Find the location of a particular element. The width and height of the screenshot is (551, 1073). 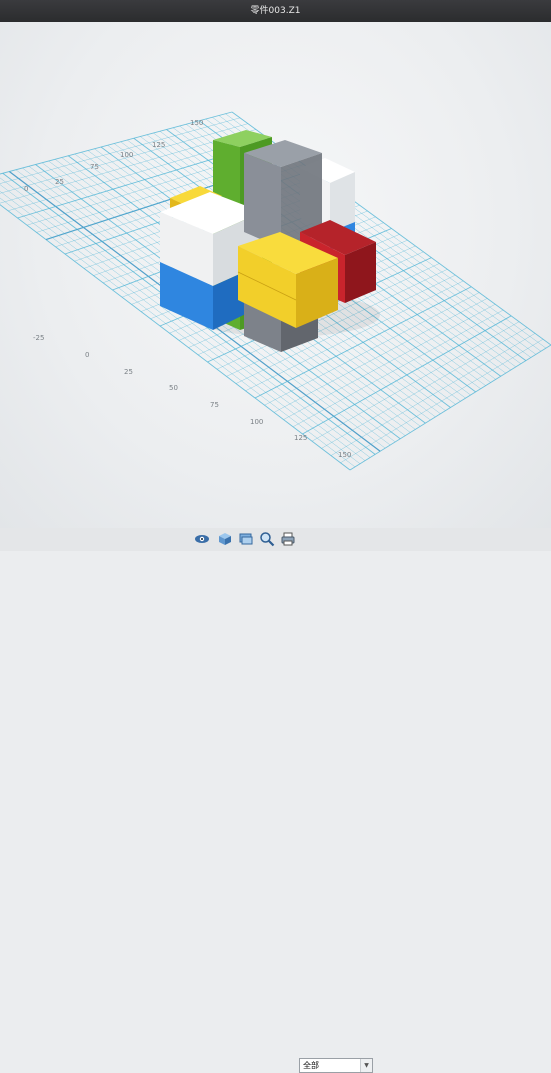

part-filter-select: 全部 ▼ is located at coordinates (336, 1065).